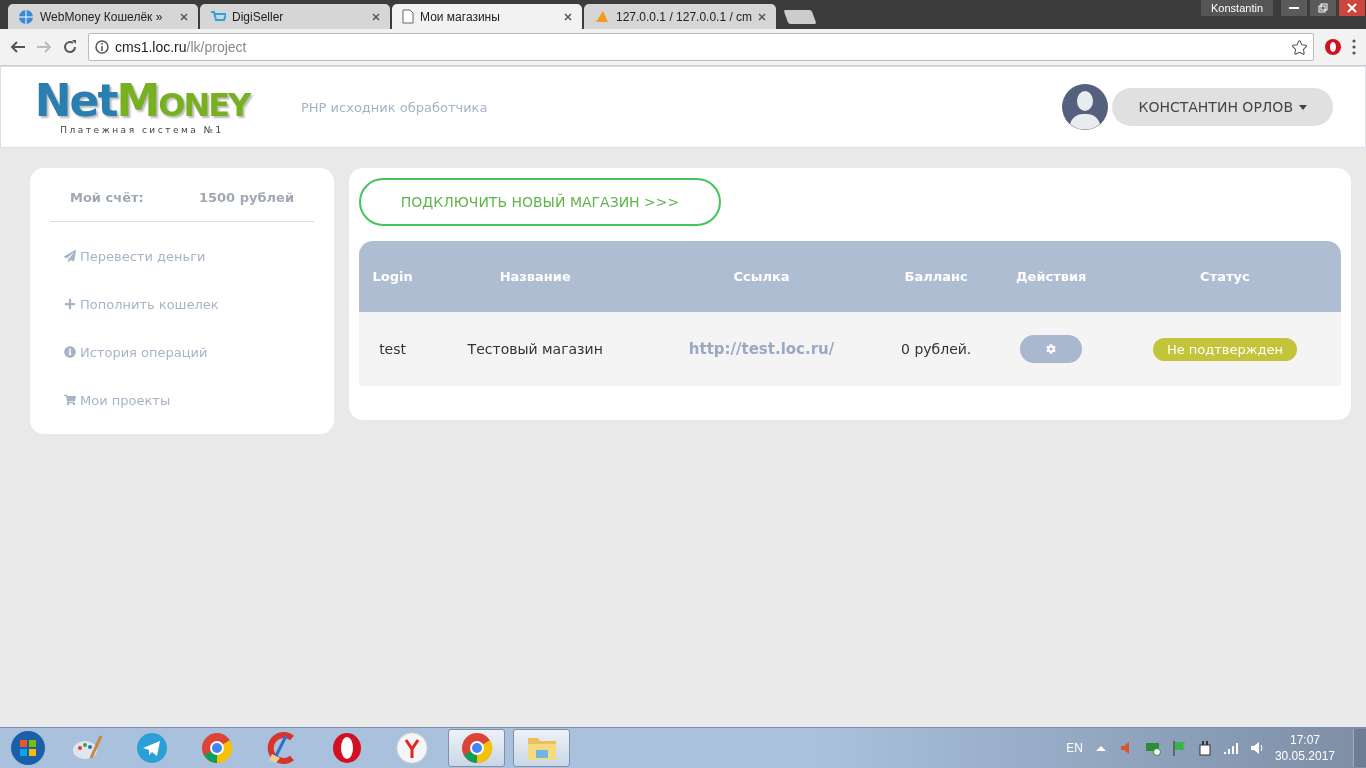  I want to click on profile-label: Konstantin, so click(1237, 8).